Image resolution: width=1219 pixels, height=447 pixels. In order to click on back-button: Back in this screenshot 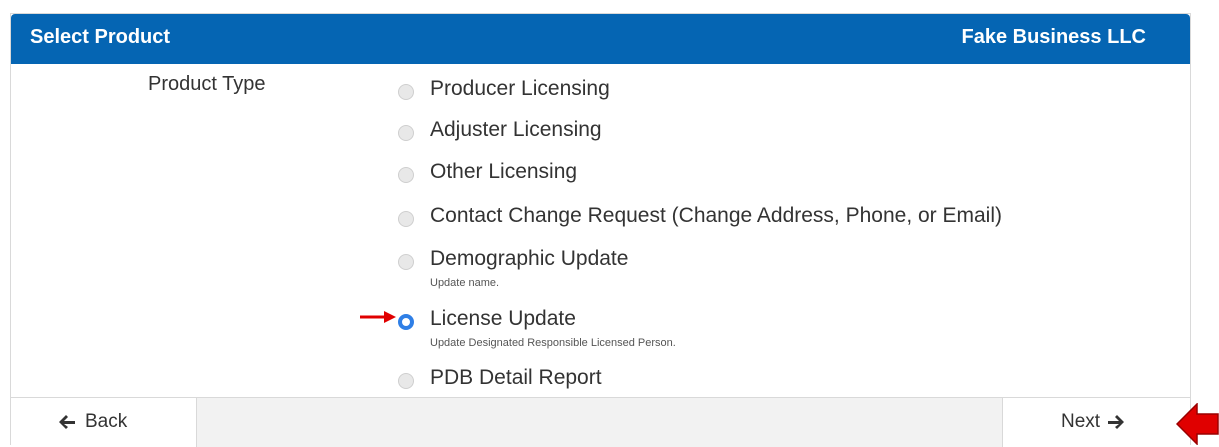, I will do `click(104, 422)`.